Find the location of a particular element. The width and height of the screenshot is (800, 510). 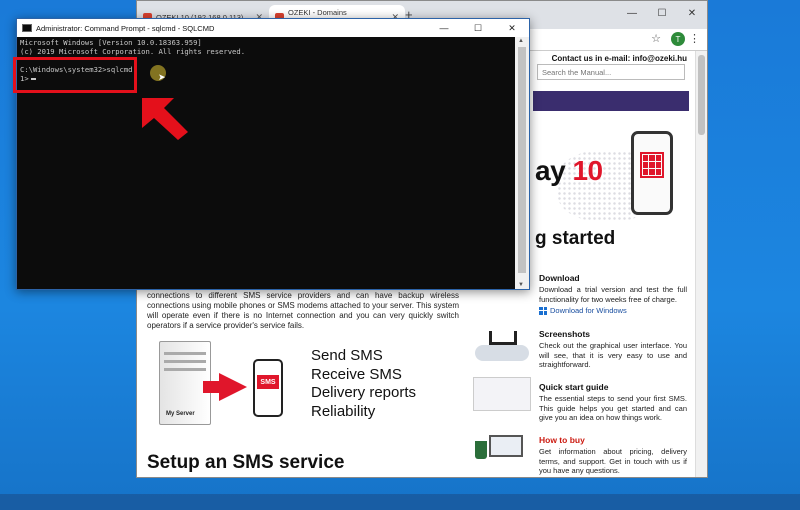

profile-avatar: T is located at coordinates (678, 39).